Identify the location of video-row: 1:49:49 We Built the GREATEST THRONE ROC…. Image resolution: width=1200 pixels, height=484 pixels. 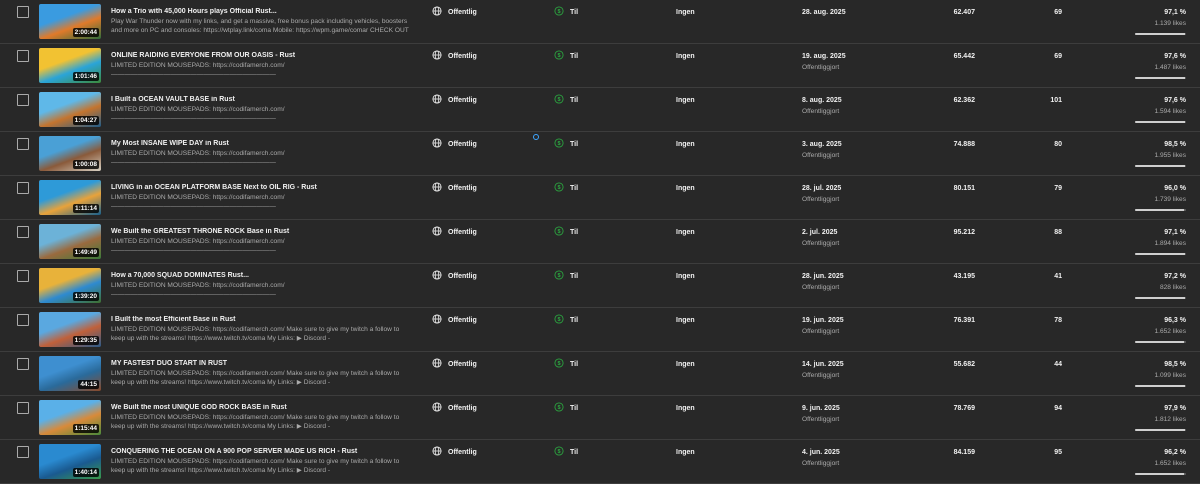
(600, 242).